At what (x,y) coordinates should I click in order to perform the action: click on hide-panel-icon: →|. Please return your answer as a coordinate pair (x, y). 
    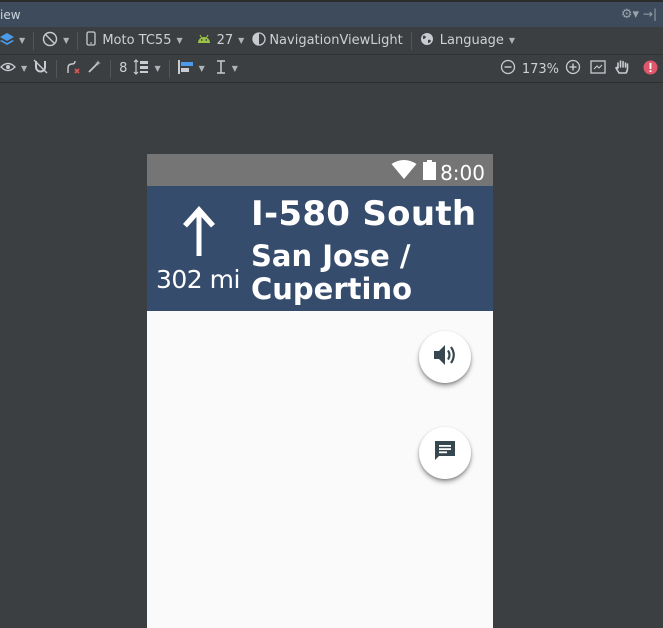
    Looking at the image, I should click on (650, 14).